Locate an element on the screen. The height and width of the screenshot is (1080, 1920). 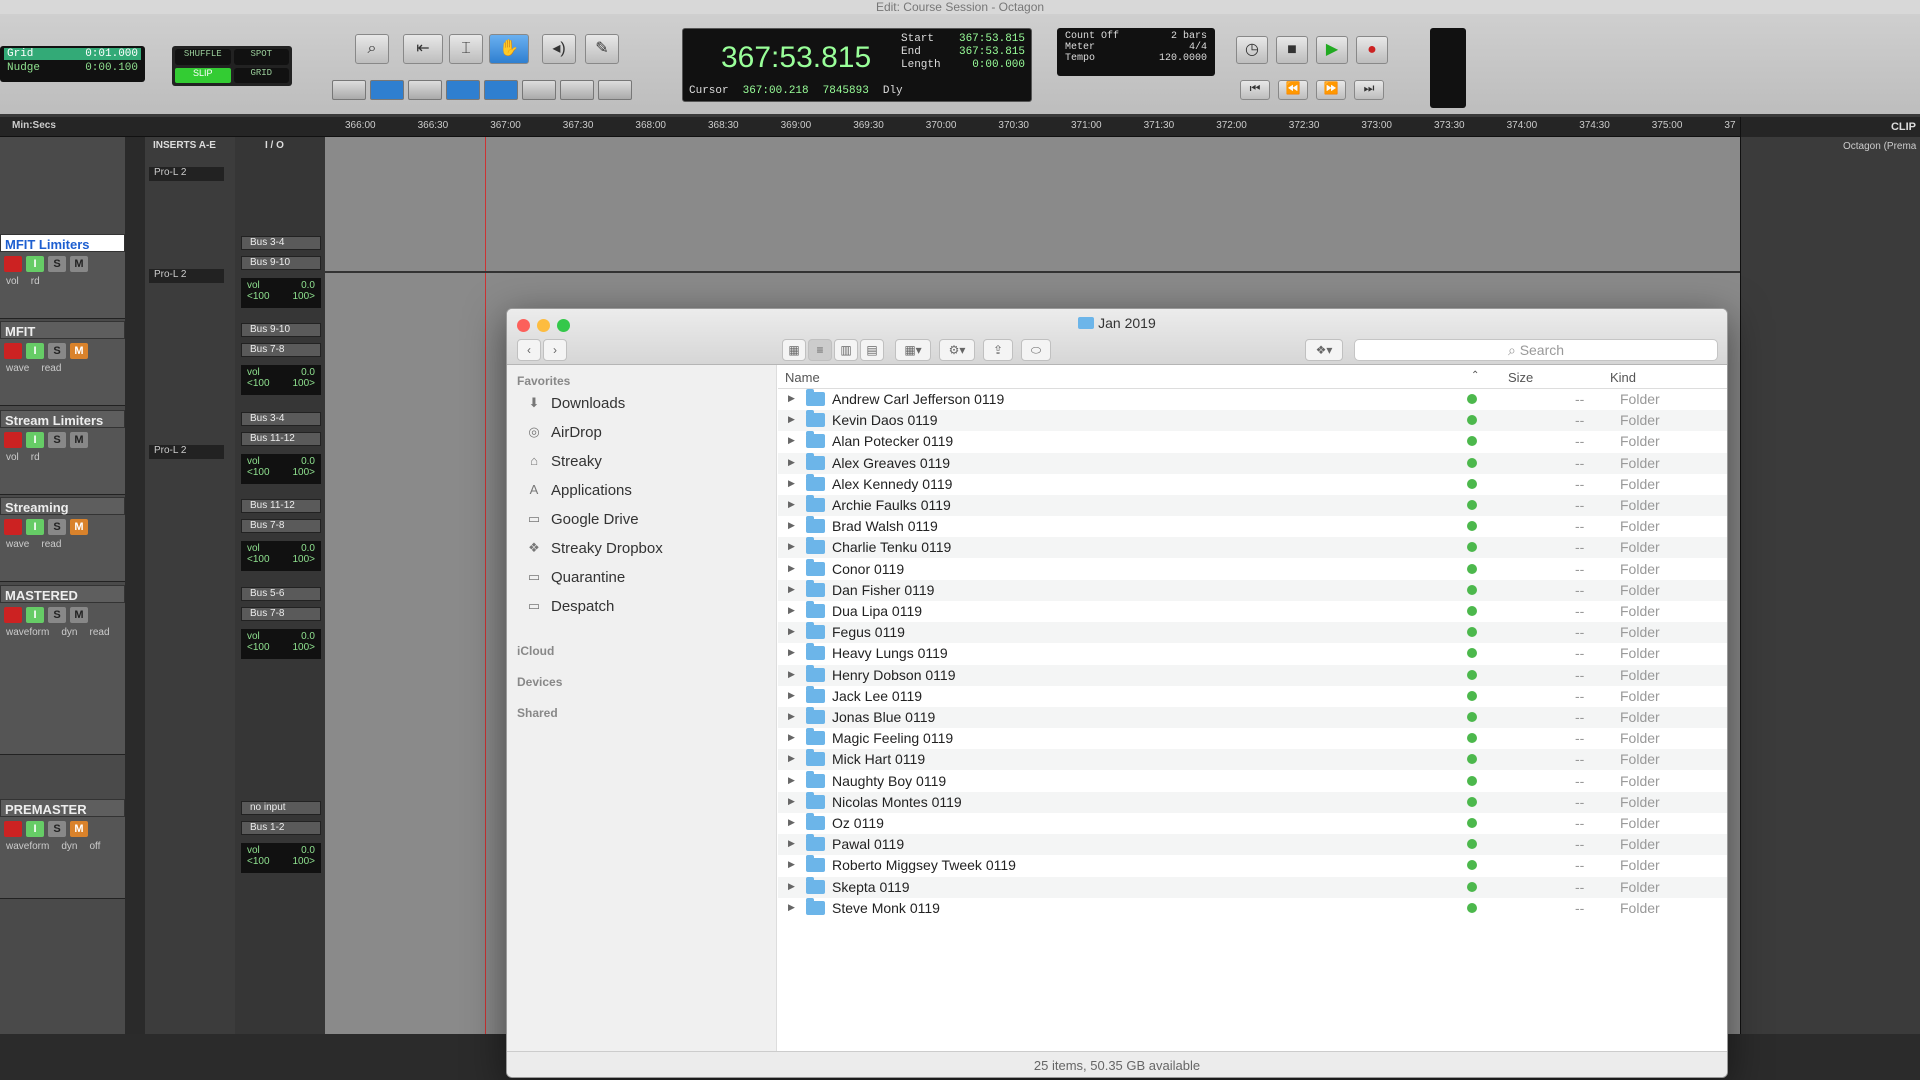
start-value: 367:53.815 is located at coordinates (990, 39).